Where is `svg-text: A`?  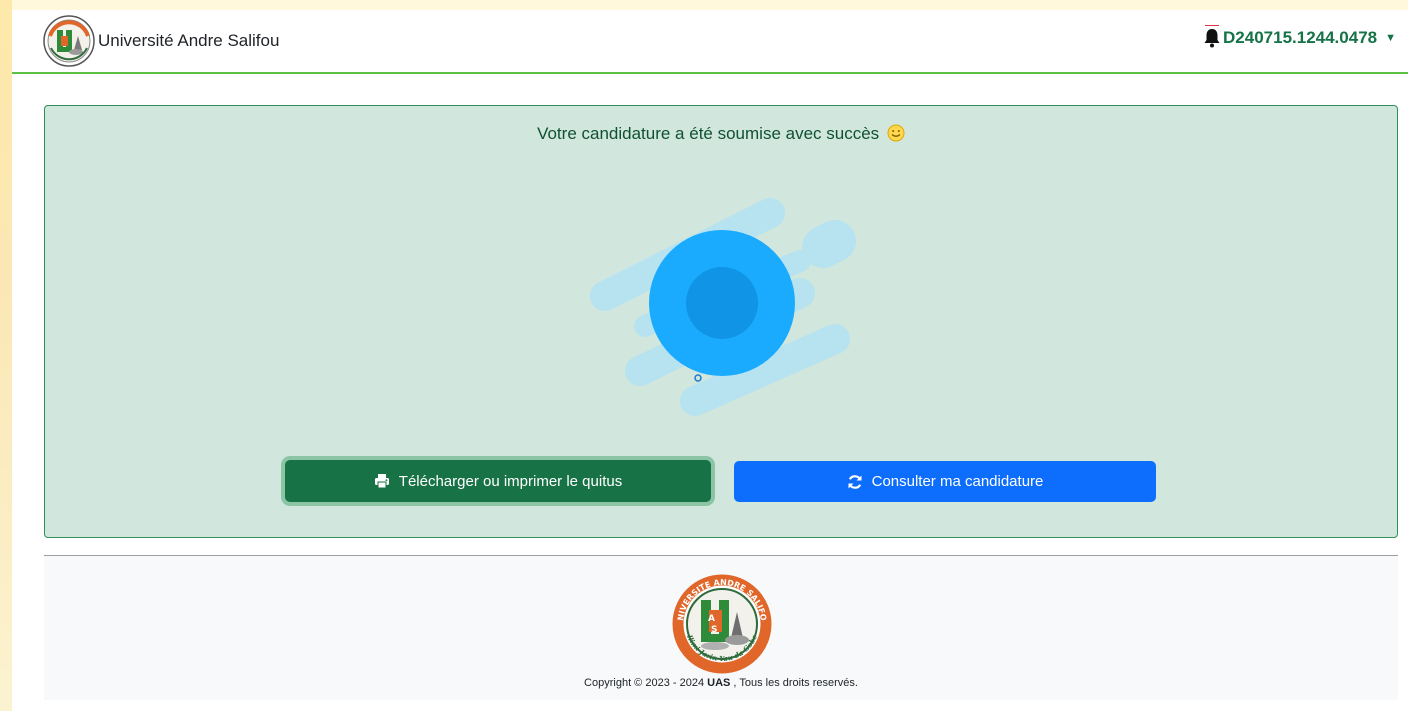
svg-text: A is located at coordinates (711, 619).